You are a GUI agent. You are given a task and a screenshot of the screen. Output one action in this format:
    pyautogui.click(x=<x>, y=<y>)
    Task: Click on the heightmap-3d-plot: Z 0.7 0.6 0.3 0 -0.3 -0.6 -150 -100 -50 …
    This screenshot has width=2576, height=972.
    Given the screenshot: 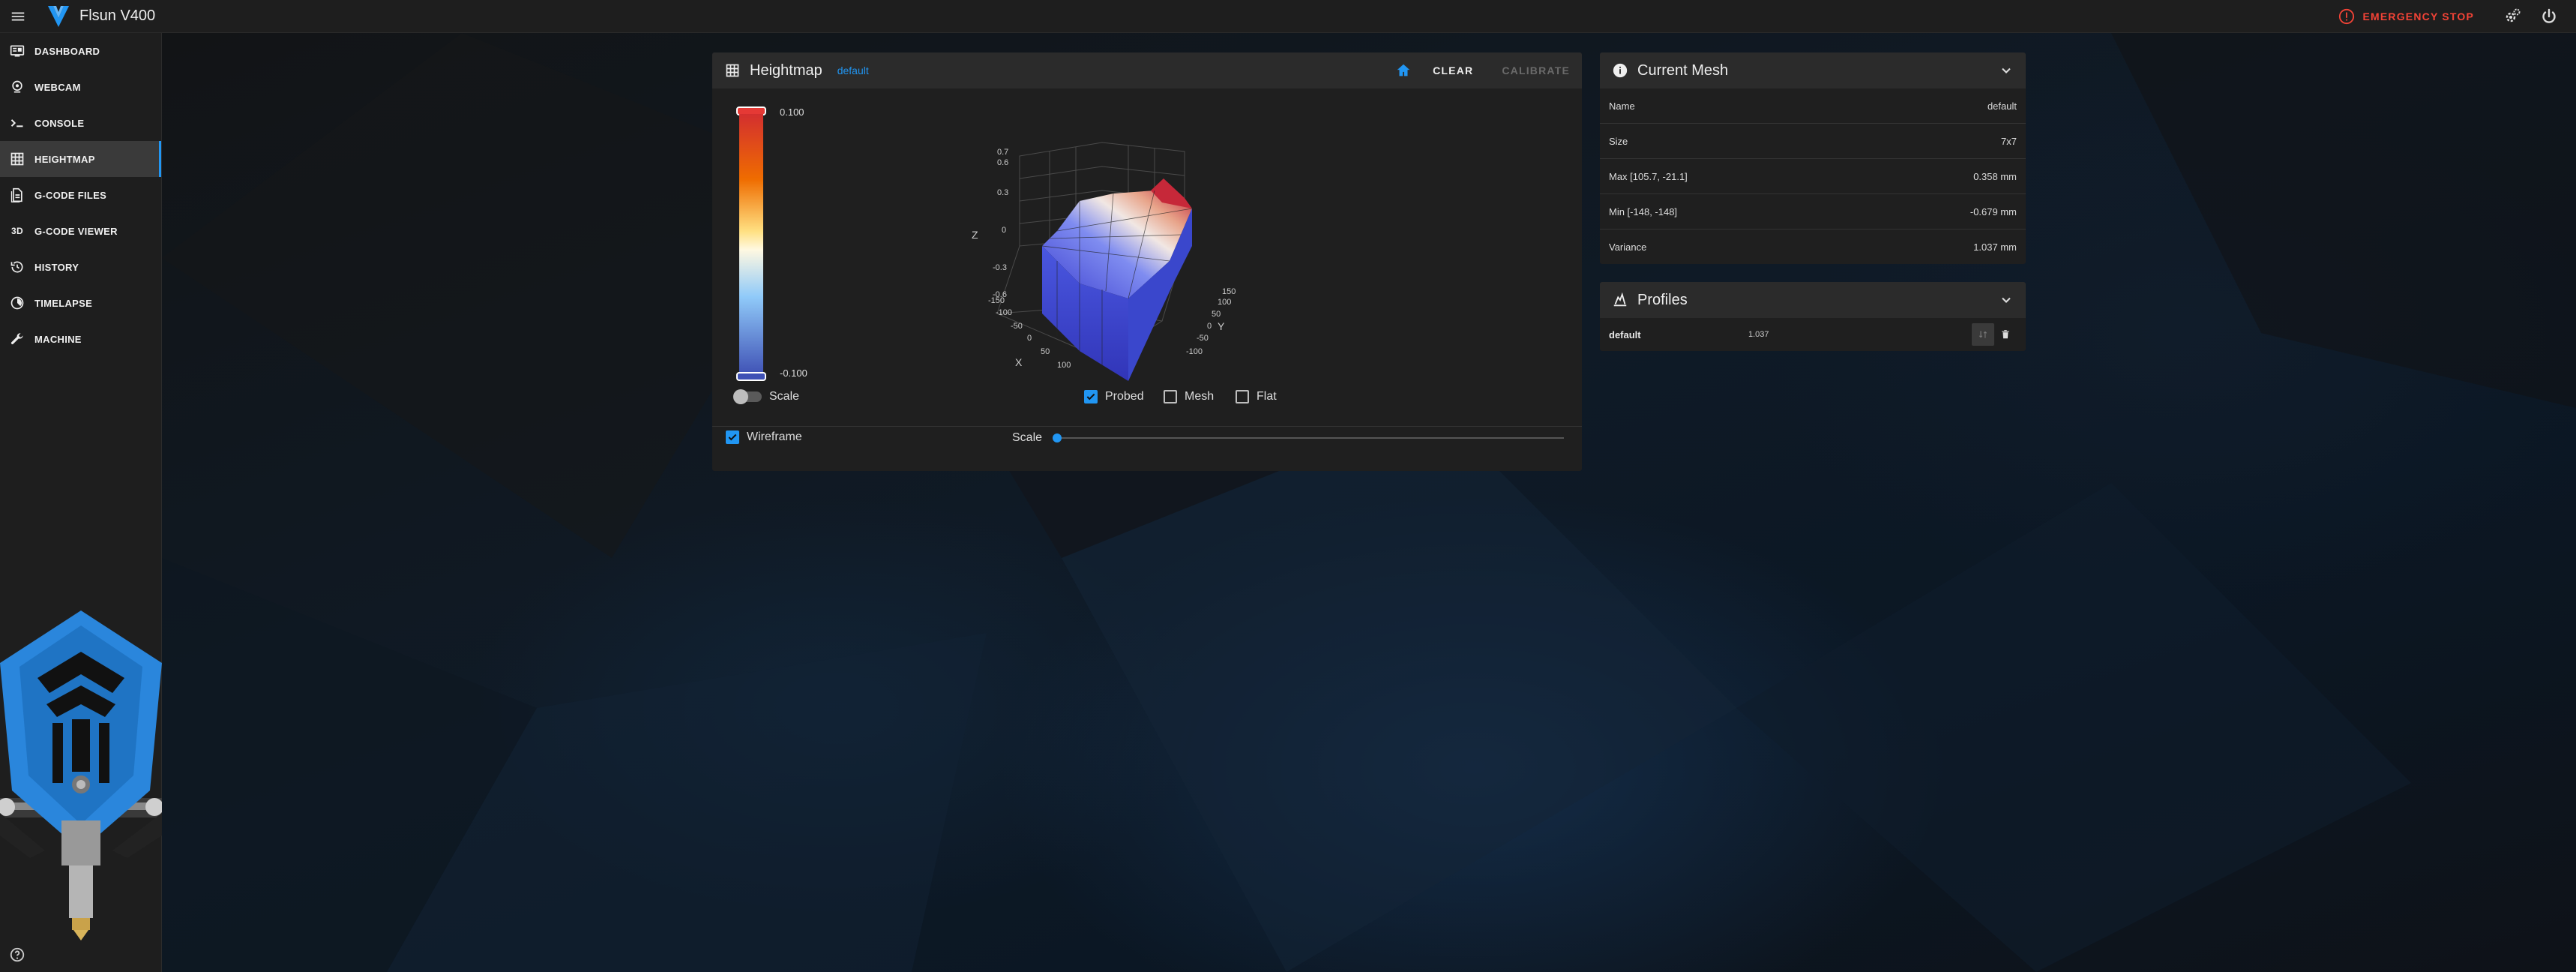 What is the action you would take?
    pyautogui.click(x=1117, y=261)
    